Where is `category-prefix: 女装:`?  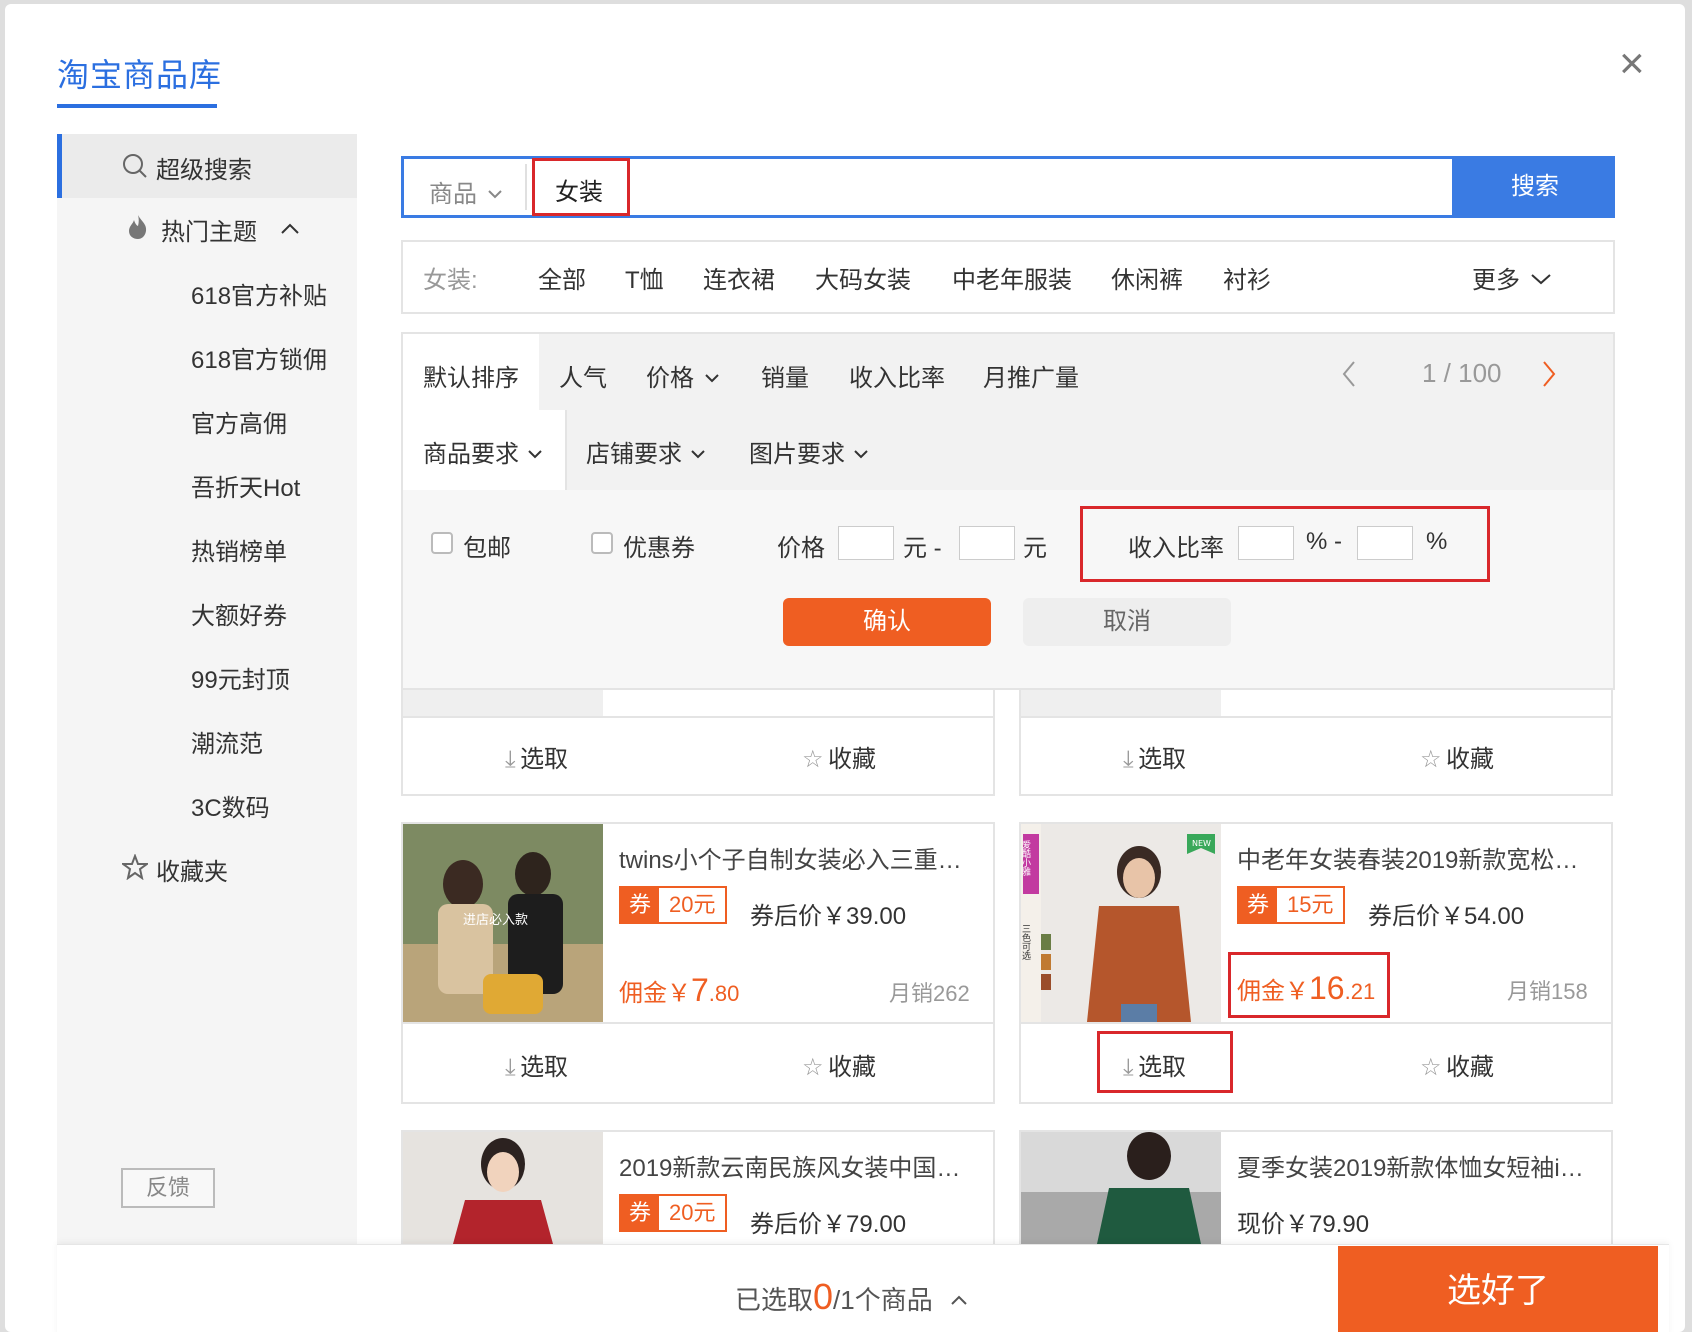 category-prefix: 女装: is located at coordinates (450, 280).